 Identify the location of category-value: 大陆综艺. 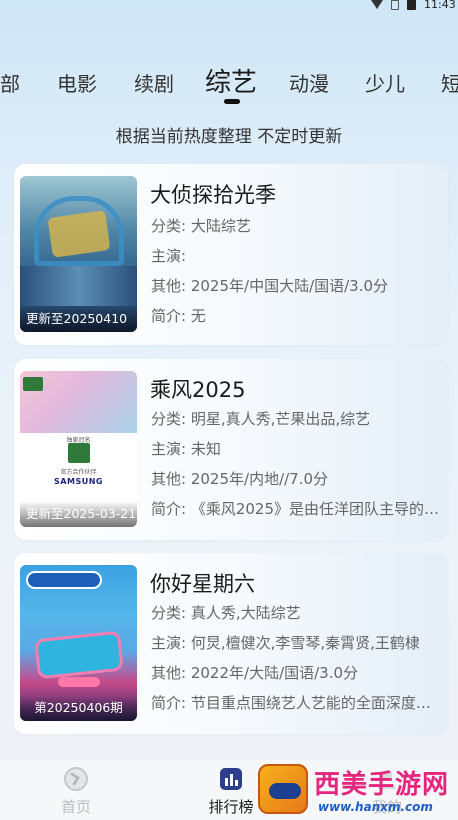
(220, 226).